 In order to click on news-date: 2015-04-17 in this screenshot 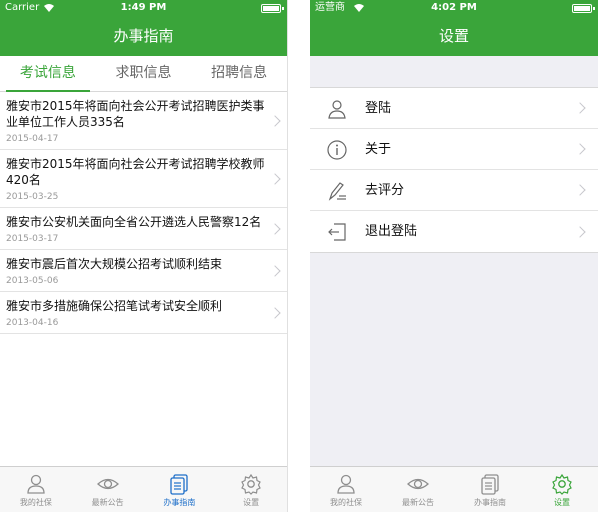, I will do `click(32, 139)`.